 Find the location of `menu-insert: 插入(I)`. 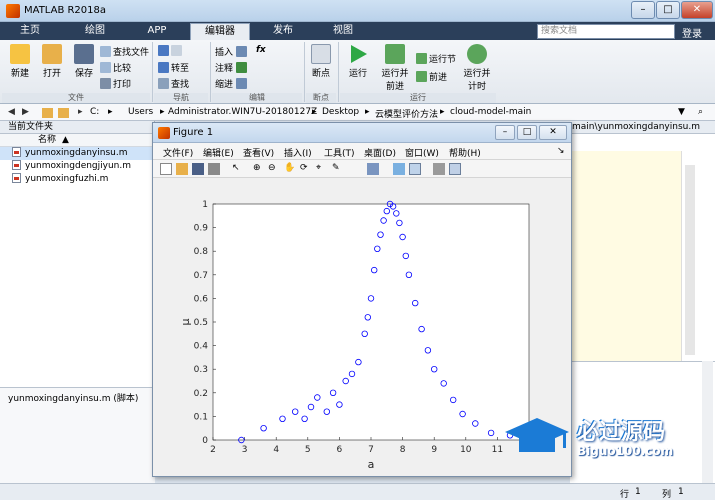

menu-insert: 插入(I) is located at coordinates (298, 152).